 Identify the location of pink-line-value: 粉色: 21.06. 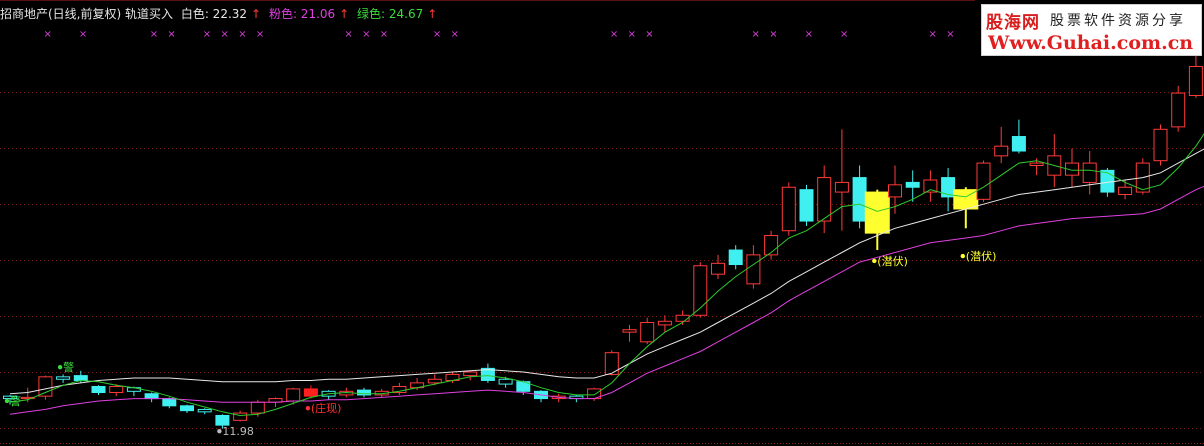
(302, 14).